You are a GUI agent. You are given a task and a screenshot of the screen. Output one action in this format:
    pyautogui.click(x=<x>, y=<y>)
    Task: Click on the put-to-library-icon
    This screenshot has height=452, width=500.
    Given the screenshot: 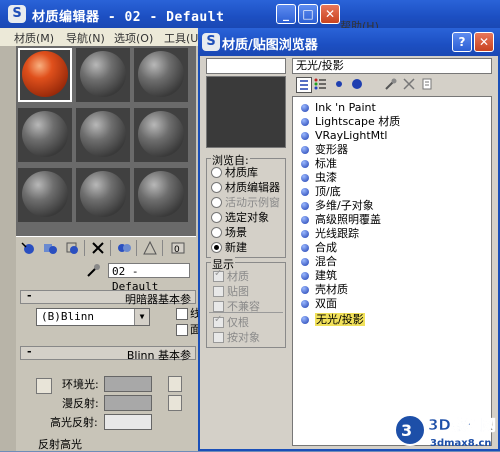 What is the action you would take?
    pyautogui.click(x=150, y=248)
    